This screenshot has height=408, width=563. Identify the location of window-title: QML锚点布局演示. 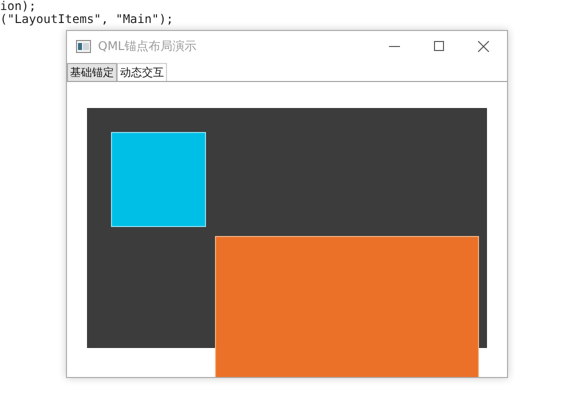
(147, 46).